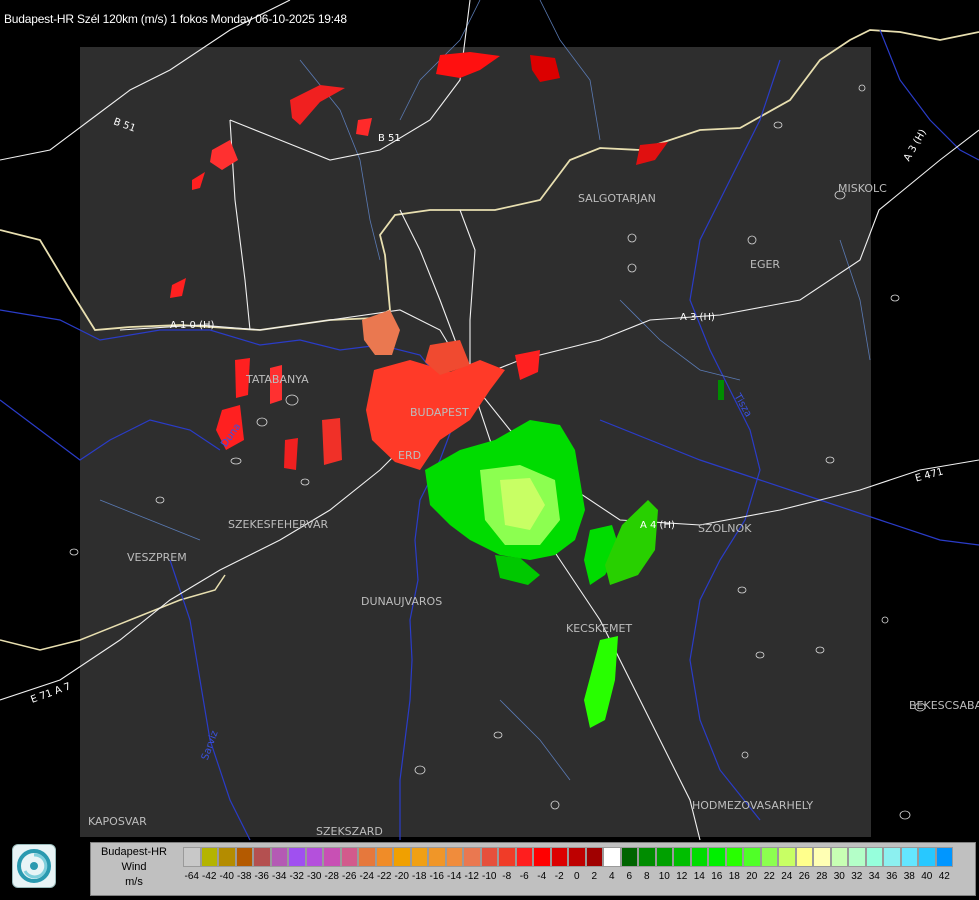 The width and height of the screenshot is (979, 900). What do you see at coordinates (401, 876) in the screenshot?
I see `legend-tick-label: -20` at bounding box center [401, 876].